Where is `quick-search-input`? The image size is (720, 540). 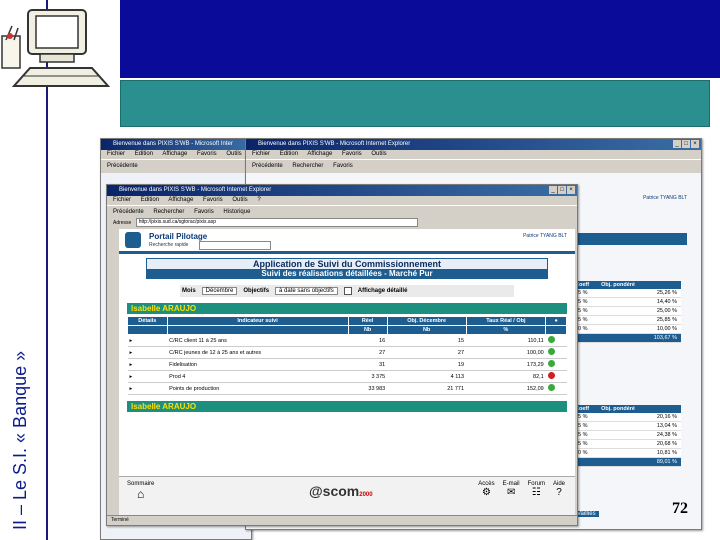
quick-search-input is located at coordinates (235, 245).